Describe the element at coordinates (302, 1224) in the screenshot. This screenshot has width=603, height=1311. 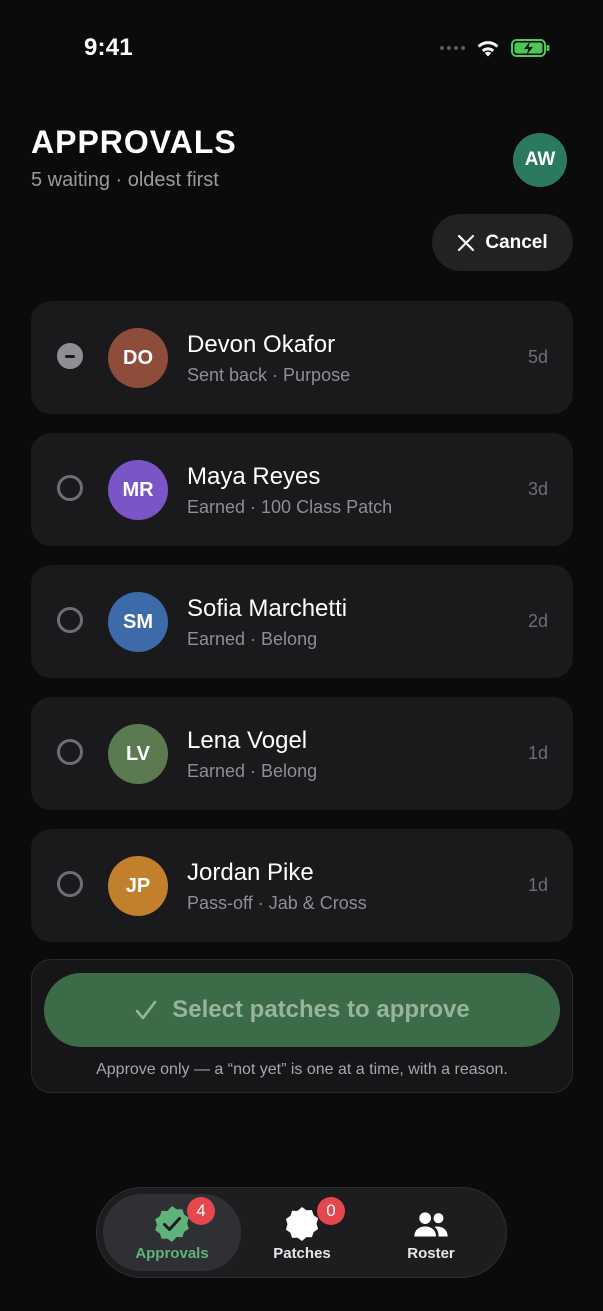
I see `patch-icon` at that location.